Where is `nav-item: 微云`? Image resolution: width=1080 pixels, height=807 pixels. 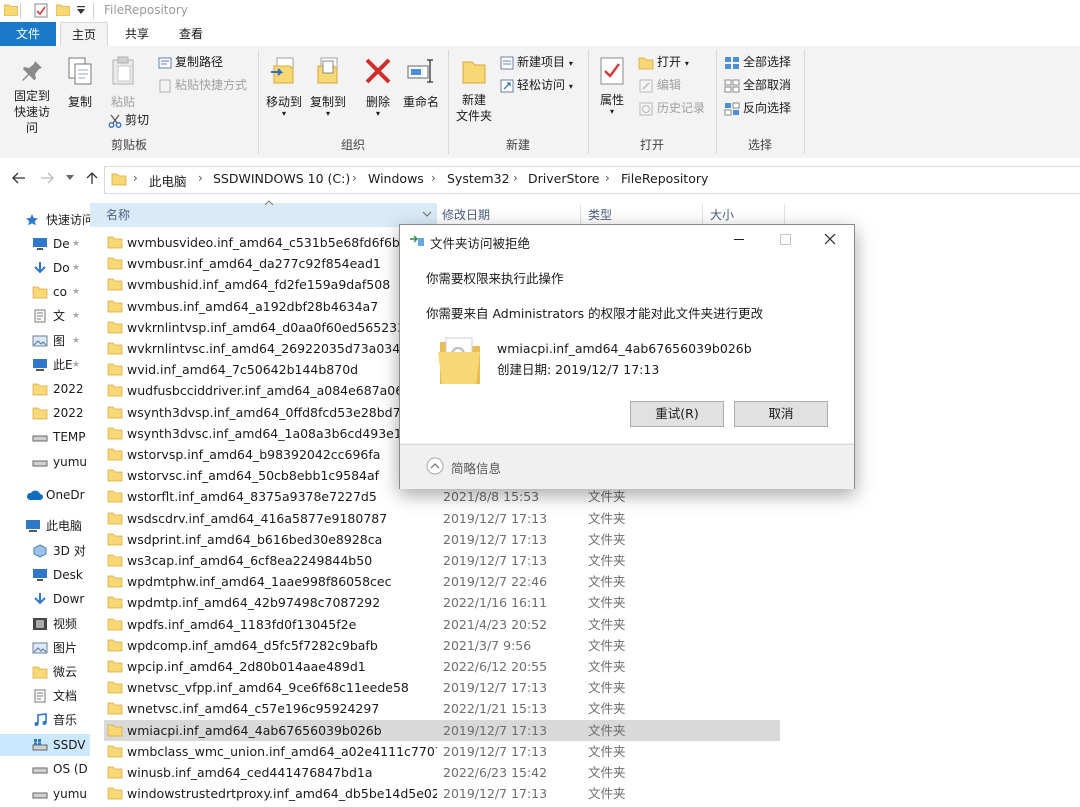 nav-item: 微云 is located at coordinates (45, 672).